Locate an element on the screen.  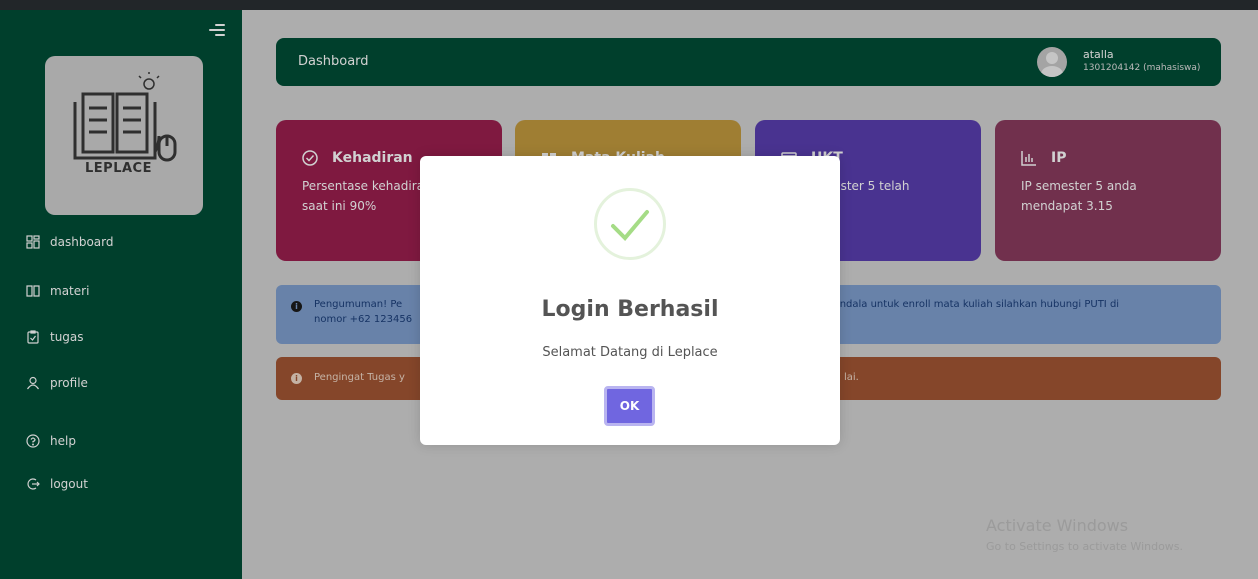
help-icon is located at coordinates (33, 441).